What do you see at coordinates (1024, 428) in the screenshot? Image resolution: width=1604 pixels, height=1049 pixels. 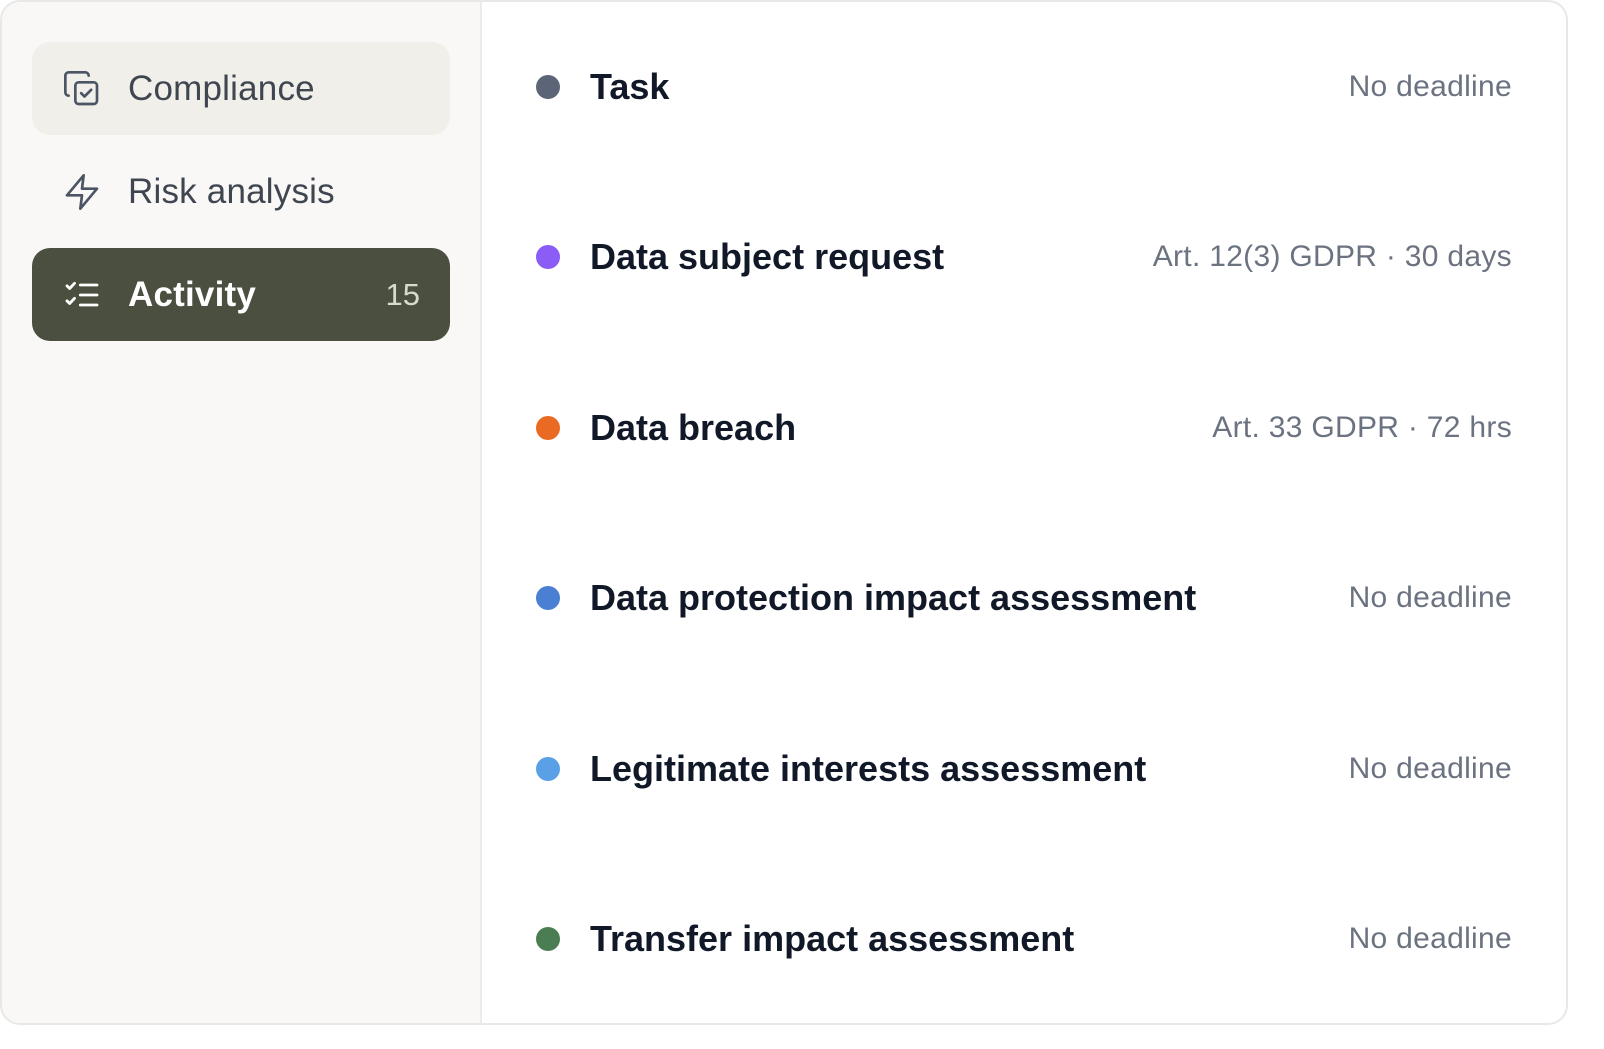 I see `list-item: Data breach Art. 33 GDPR · 72 hrs` at bounding box center [1024, 428].